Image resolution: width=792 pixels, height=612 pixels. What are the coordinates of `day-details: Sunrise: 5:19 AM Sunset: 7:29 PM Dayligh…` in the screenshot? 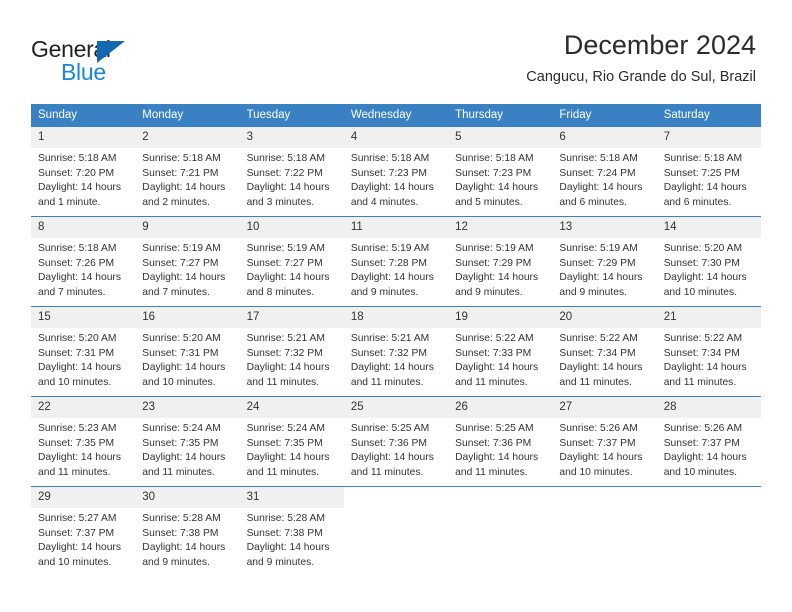 It's located at (500, 269).